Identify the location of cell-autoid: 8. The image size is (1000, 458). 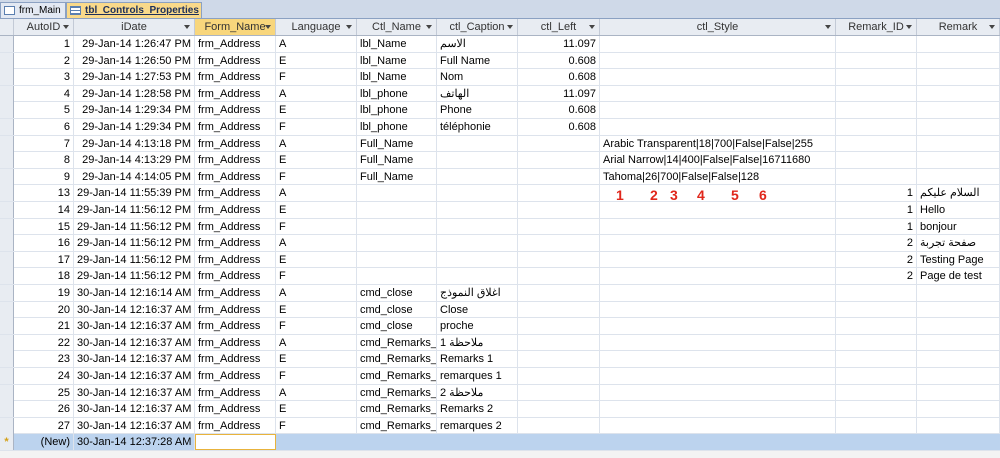
(44, 160).